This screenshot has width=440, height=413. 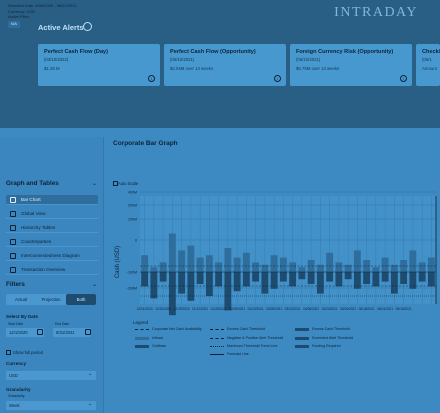 What do you see at coordinates (219, 309) in the screenshot?
I see `x-tick-label: 01/26/2021` at bounding box center [219, 309].